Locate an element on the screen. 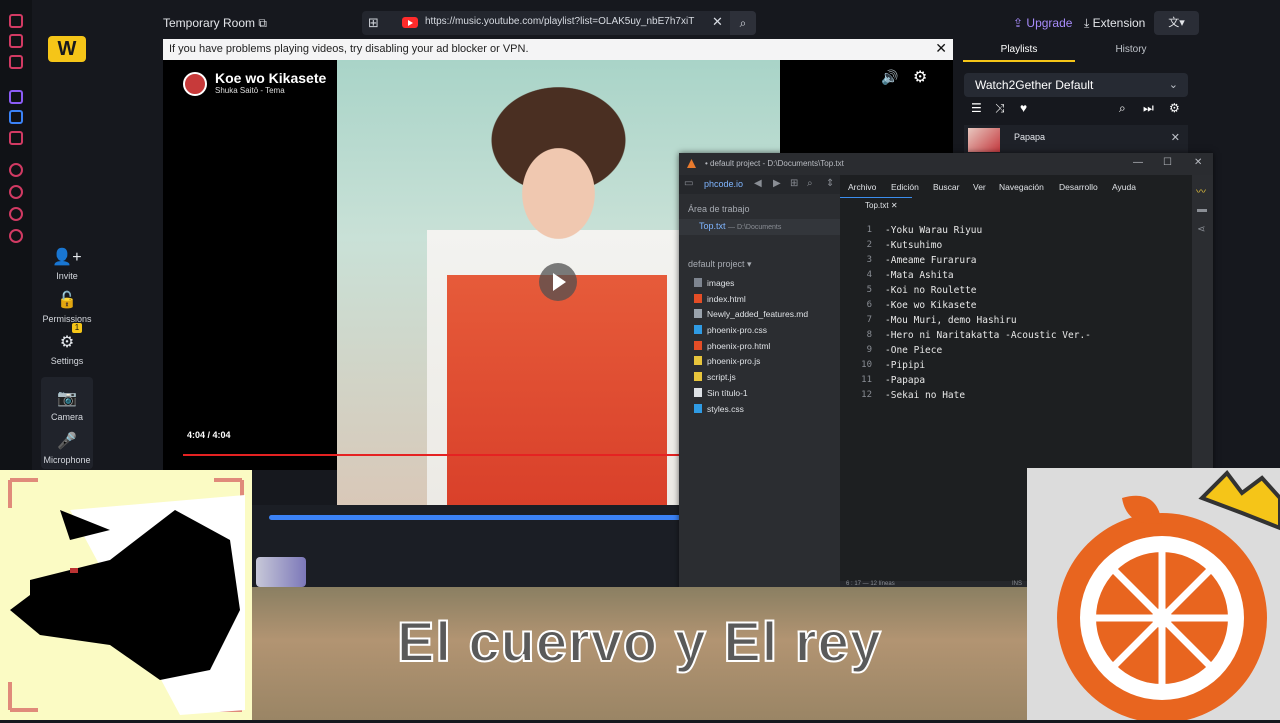 The height and width of the screenshot is (723, 1280). editor-sidebar-header: ▭ phcode.io ◀ ▶ ⊞ ⌕ ⇕ is located at coordinates (759, 184).